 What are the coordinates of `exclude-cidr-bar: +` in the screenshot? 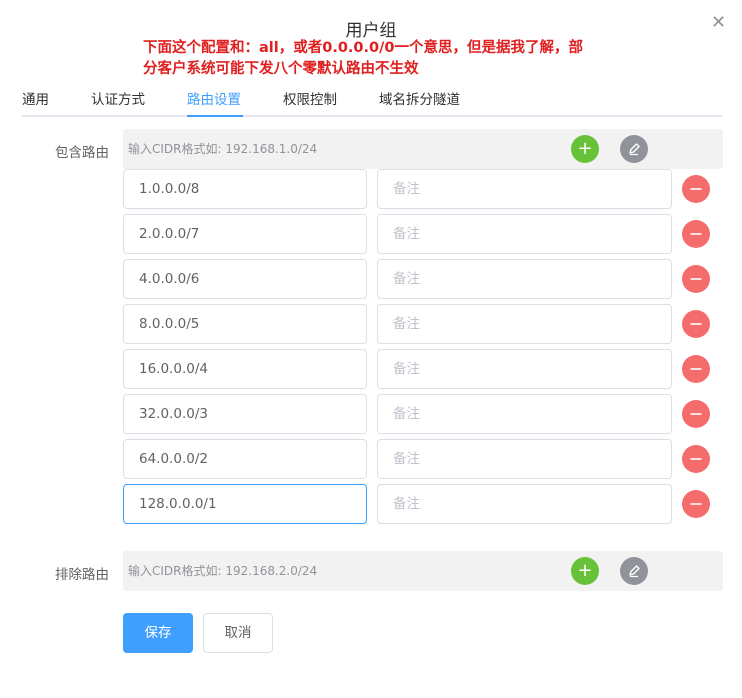 It's located at (423, 571).